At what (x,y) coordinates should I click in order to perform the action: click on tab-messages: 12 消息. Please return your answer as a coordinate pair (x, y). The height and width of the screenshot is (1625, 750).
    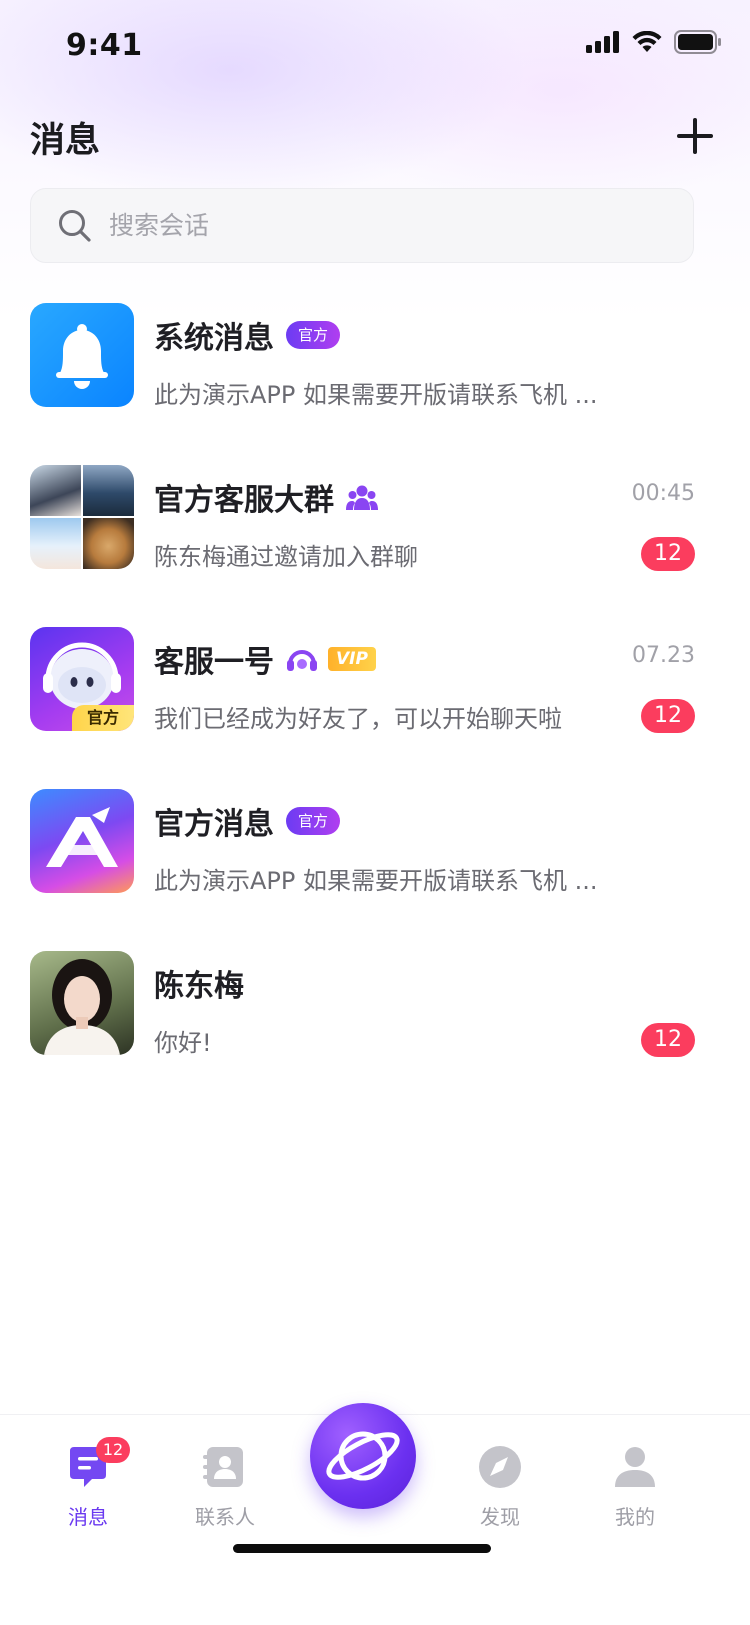
    Looking at the image, I should click on (88, 1479).